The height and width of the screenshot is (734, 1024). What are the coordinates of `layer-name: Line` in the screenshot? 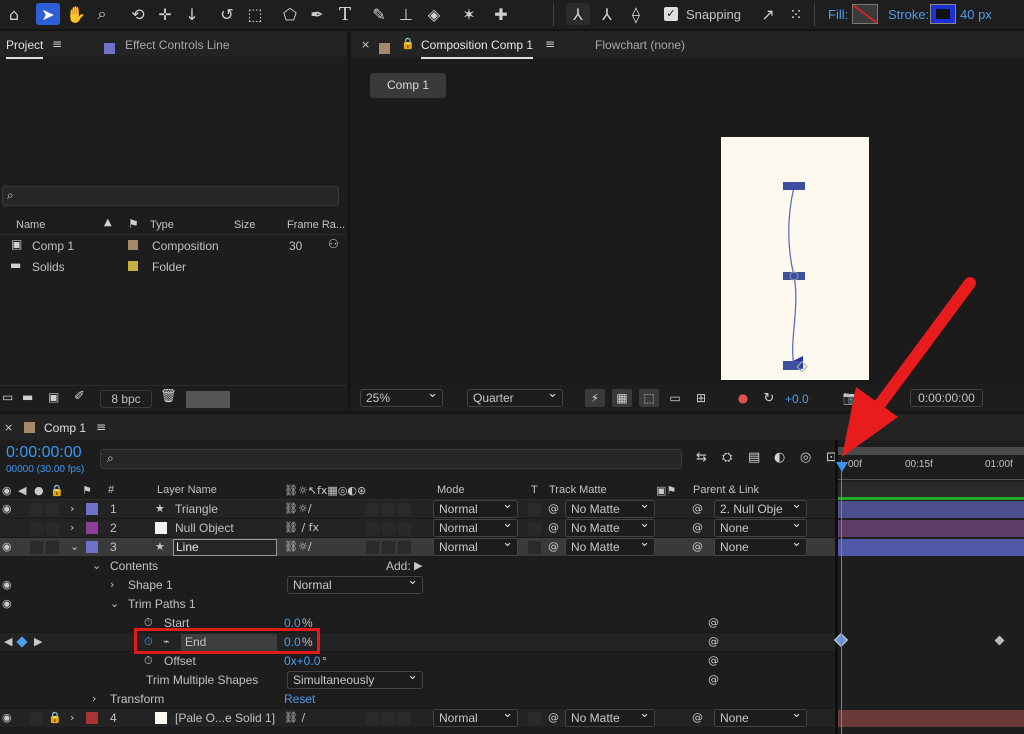 It's located at (187, 547).